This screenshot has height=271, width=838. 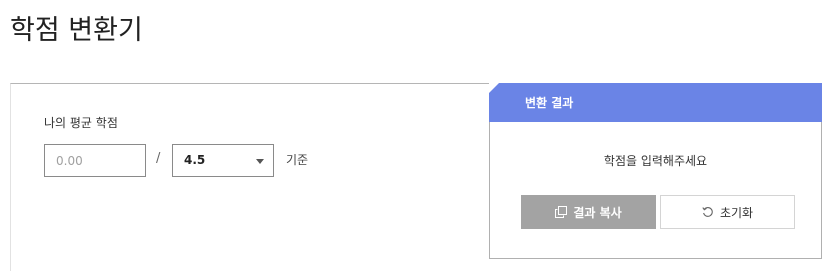 What do you see at coordinates (195, 160) in the screenshot?
I see `scale-selected-value: 4.5` at bounding box center [195, 160].